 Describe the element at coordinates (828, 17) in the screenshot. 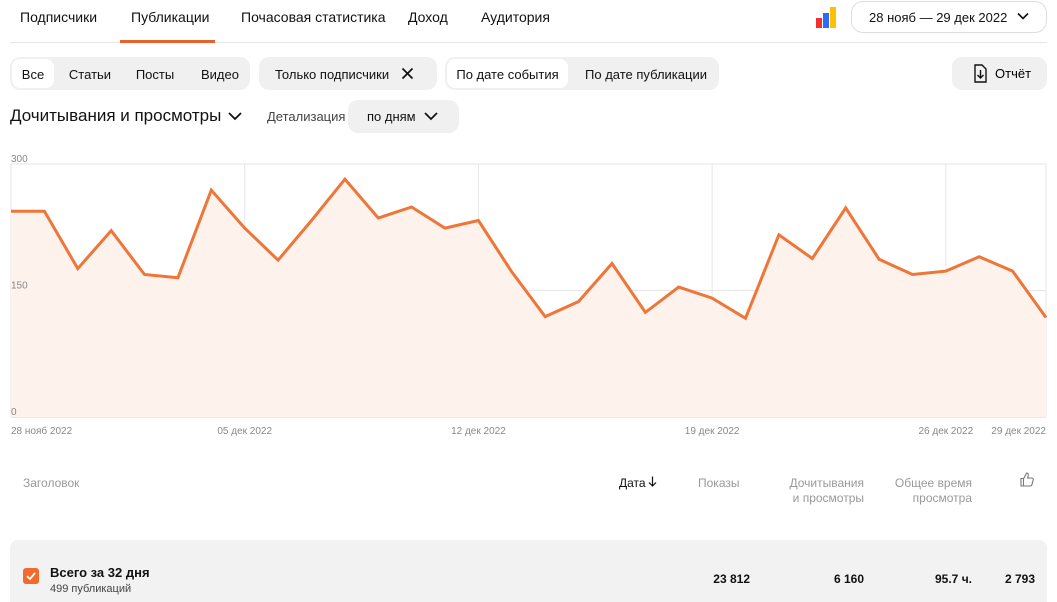

I see `yandex-stats-logo-icon` at that location.